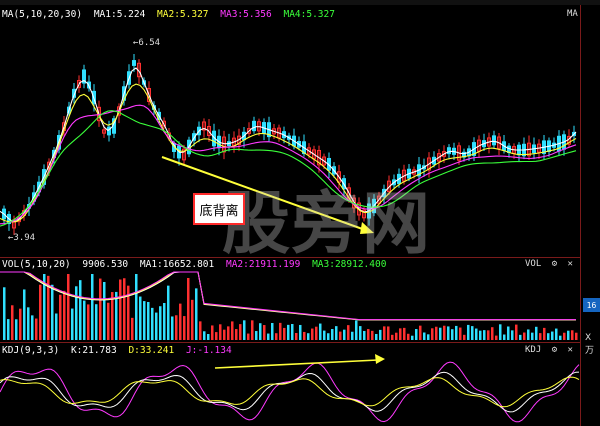 The image size is (600, 426). What do you see at coordinates (591, 305) in the screenshot?
I see `volume-axis-badge: 16` at bounding box center [591, 305].